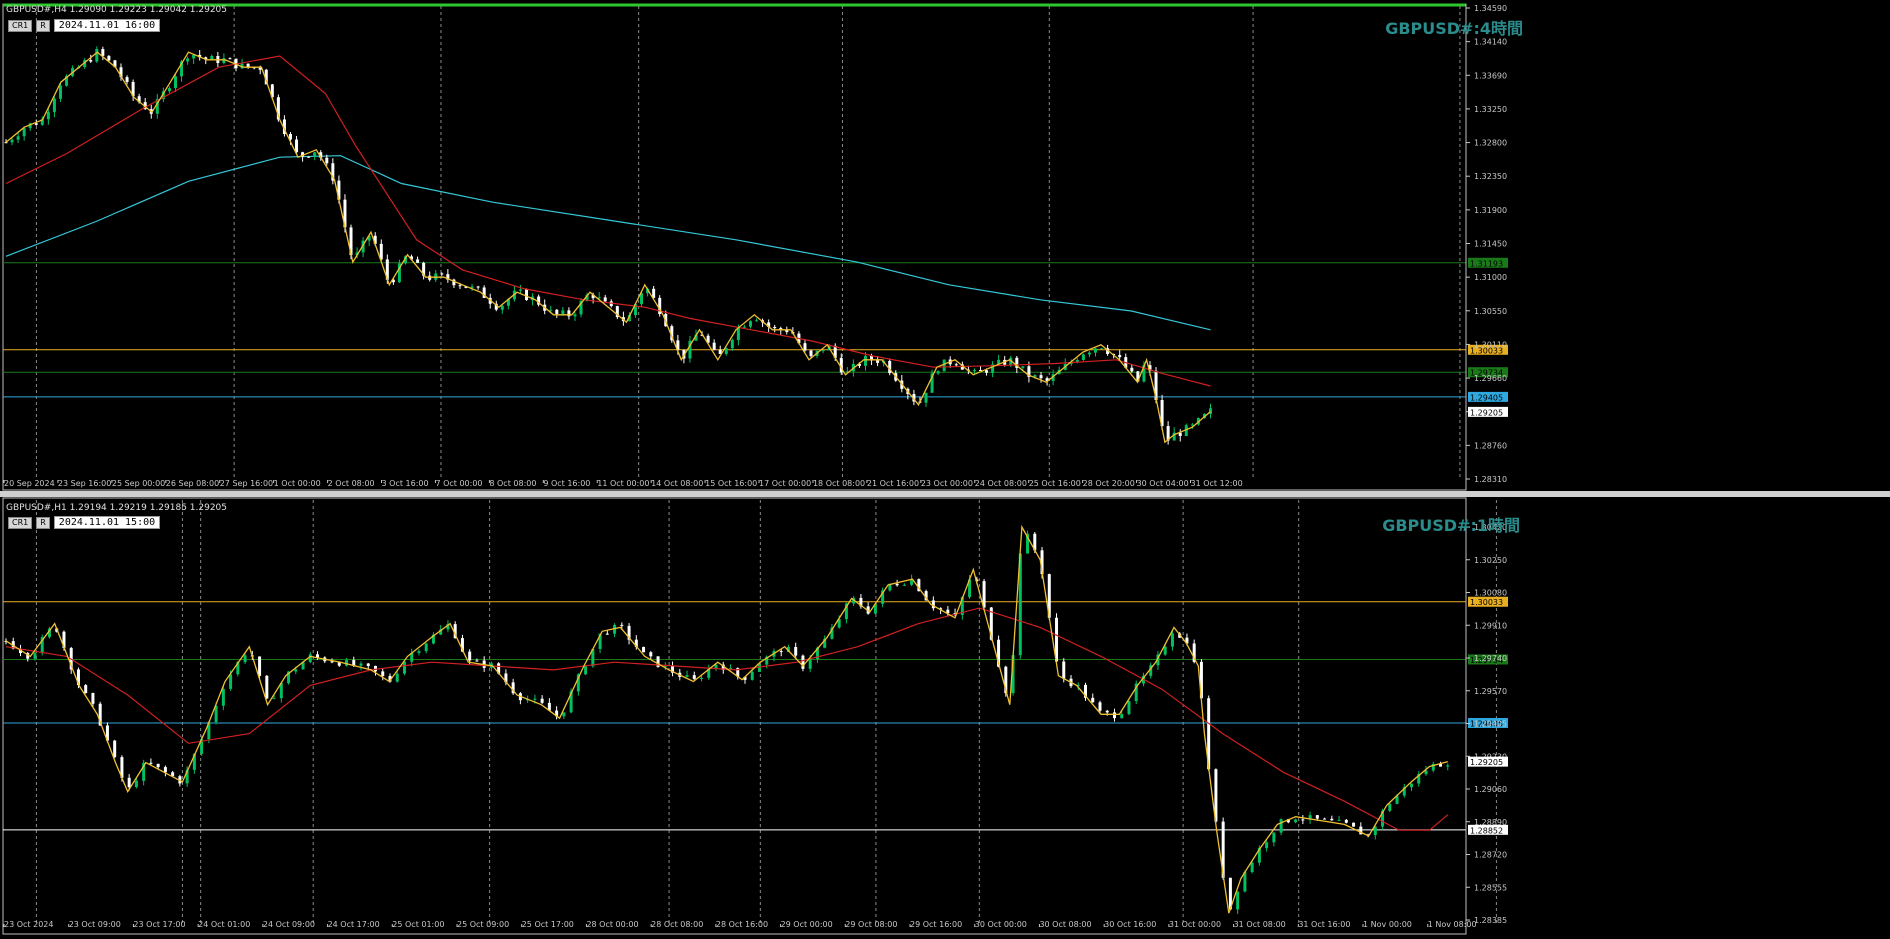 The height and width of the screenshot is (939, 1890). I want to click on h4-chart-title: GBPUSD#:4時間, so click(1454, 28).